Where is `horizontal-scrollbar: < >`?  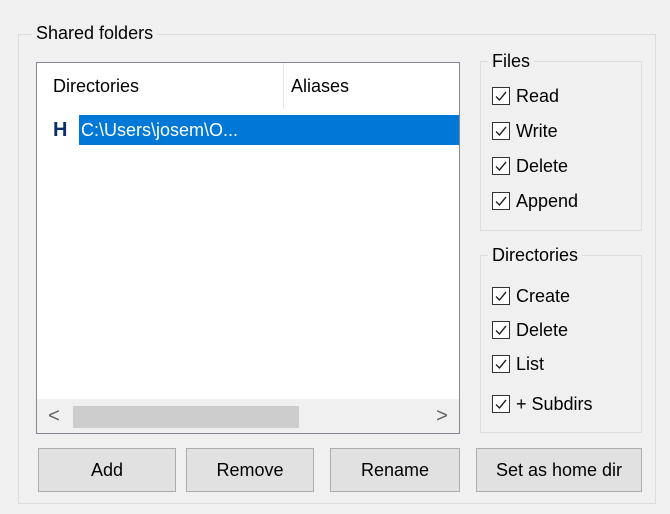 horizontal-scrollbar: < > is located at coordinates (248, 416).